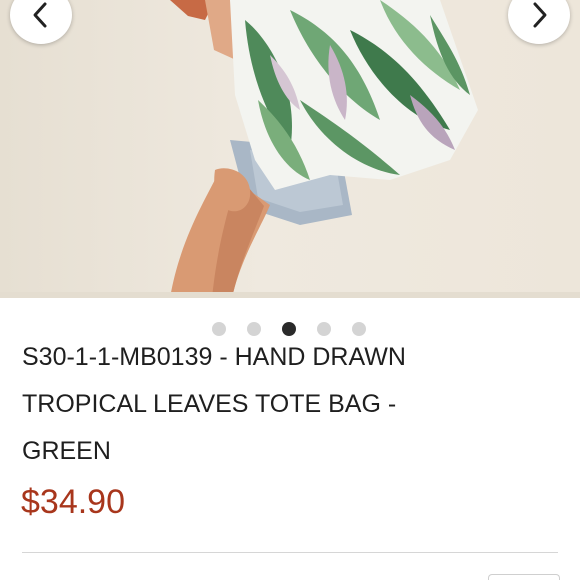 This screenshot has height=580, width=580. What do you see at coordinates (73, 502) in the screenshot?
I see `product-price: $34.90` at bounding box center [73, 502].